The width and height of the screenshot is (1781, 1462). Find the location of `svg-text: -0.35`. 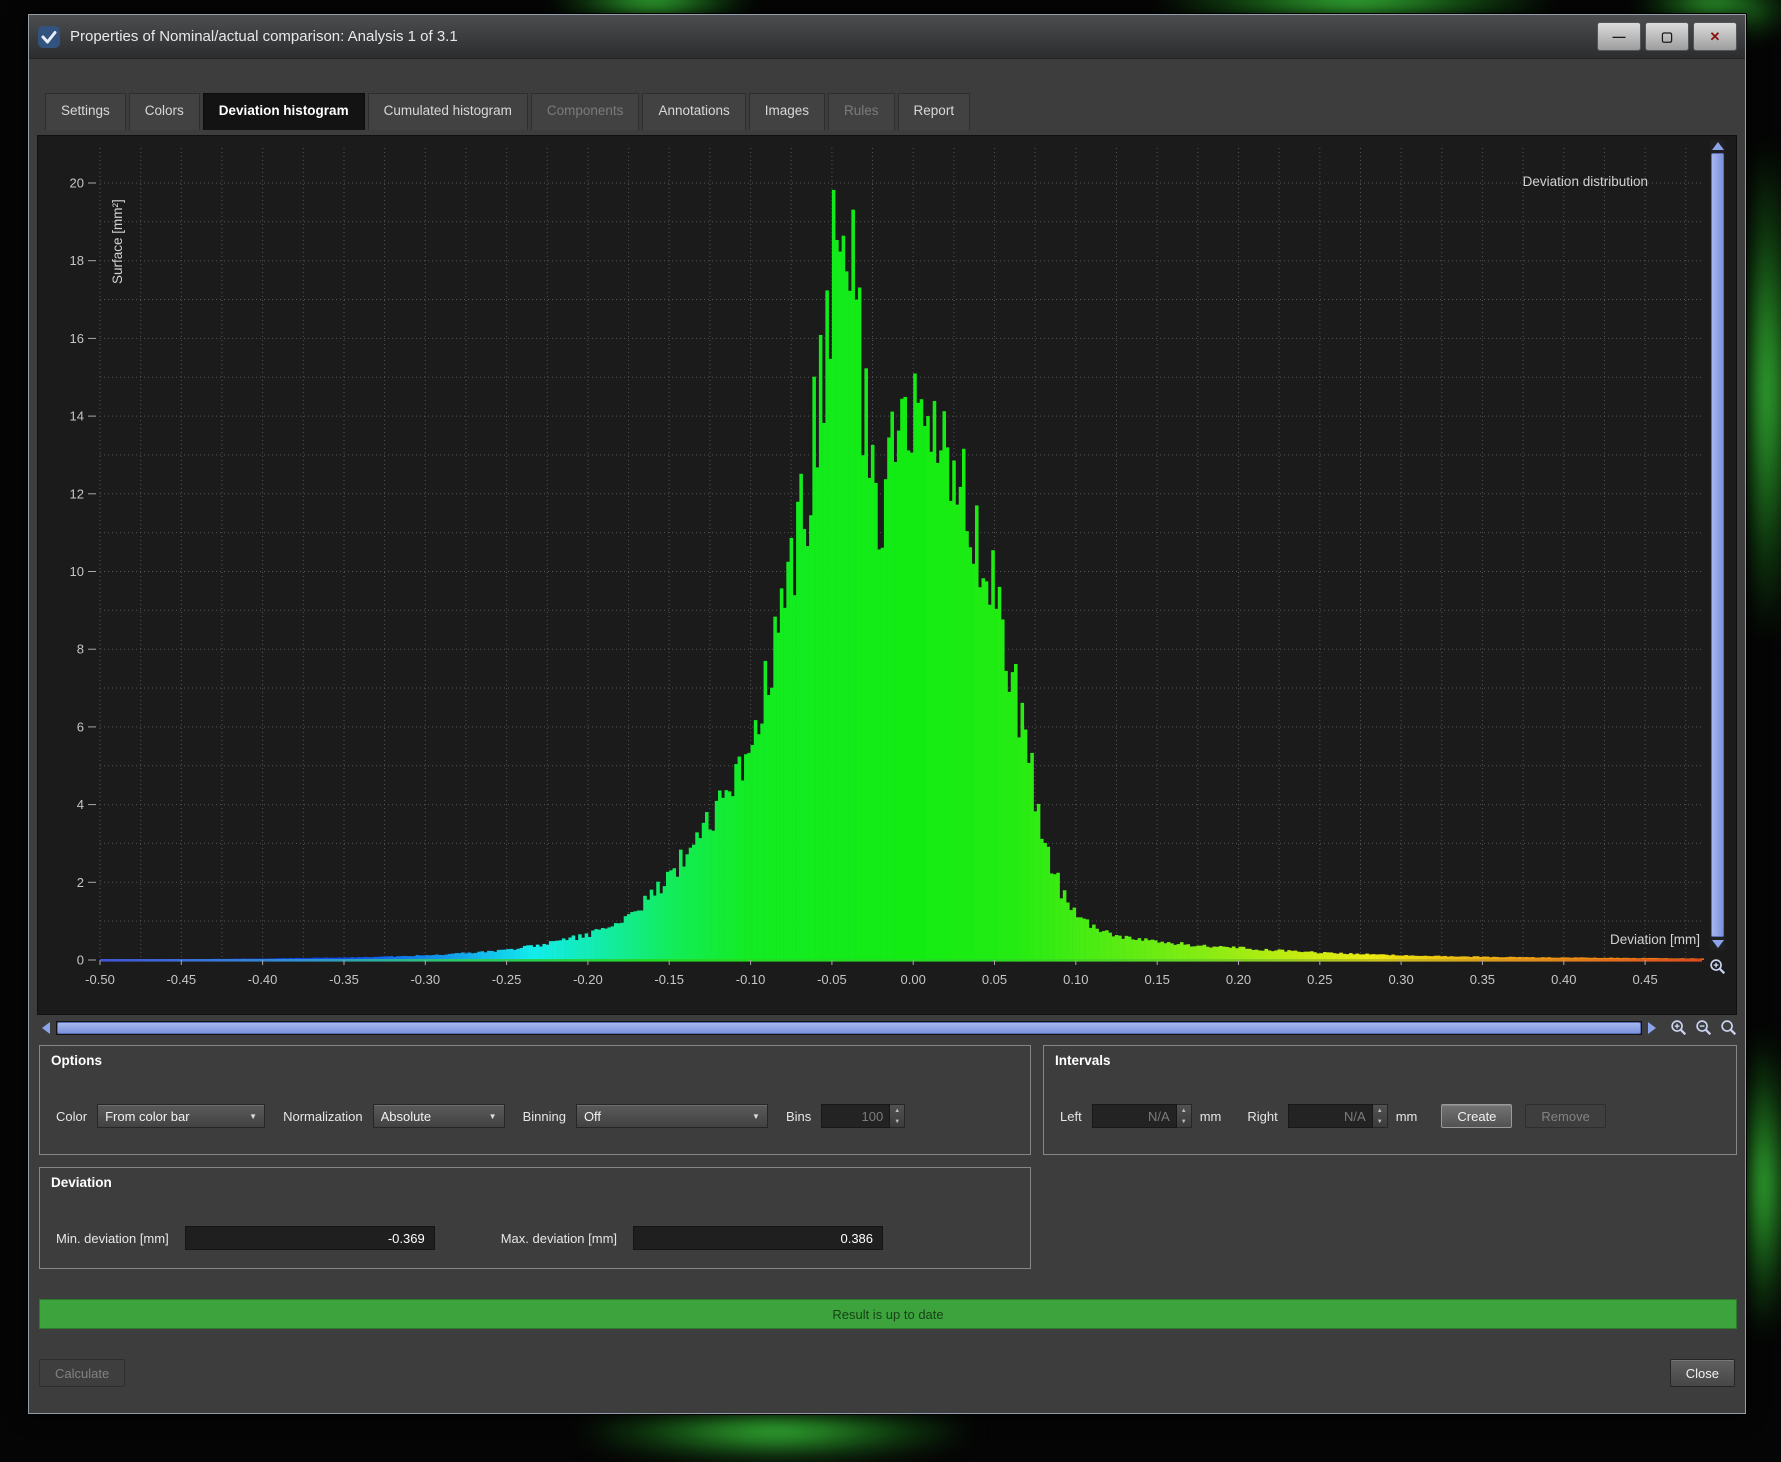

svg-text: -0.35 is located at coordinates (344, 979).